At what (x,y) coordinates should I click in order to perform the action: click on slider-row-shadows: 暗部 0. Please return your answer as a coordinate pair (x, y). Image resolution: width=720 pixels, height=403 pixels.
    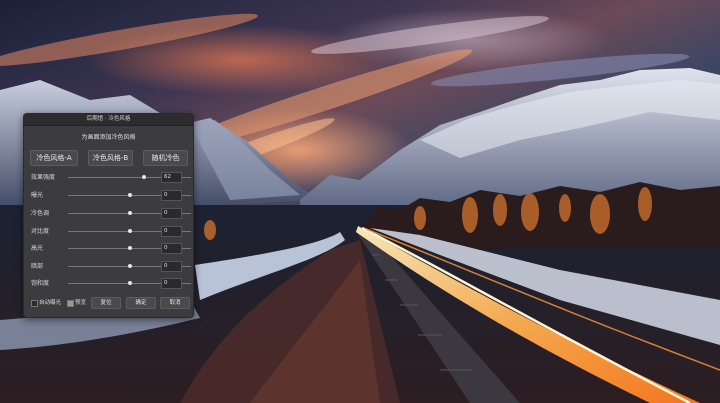
    Looking at the image, I should click on (110, 267).